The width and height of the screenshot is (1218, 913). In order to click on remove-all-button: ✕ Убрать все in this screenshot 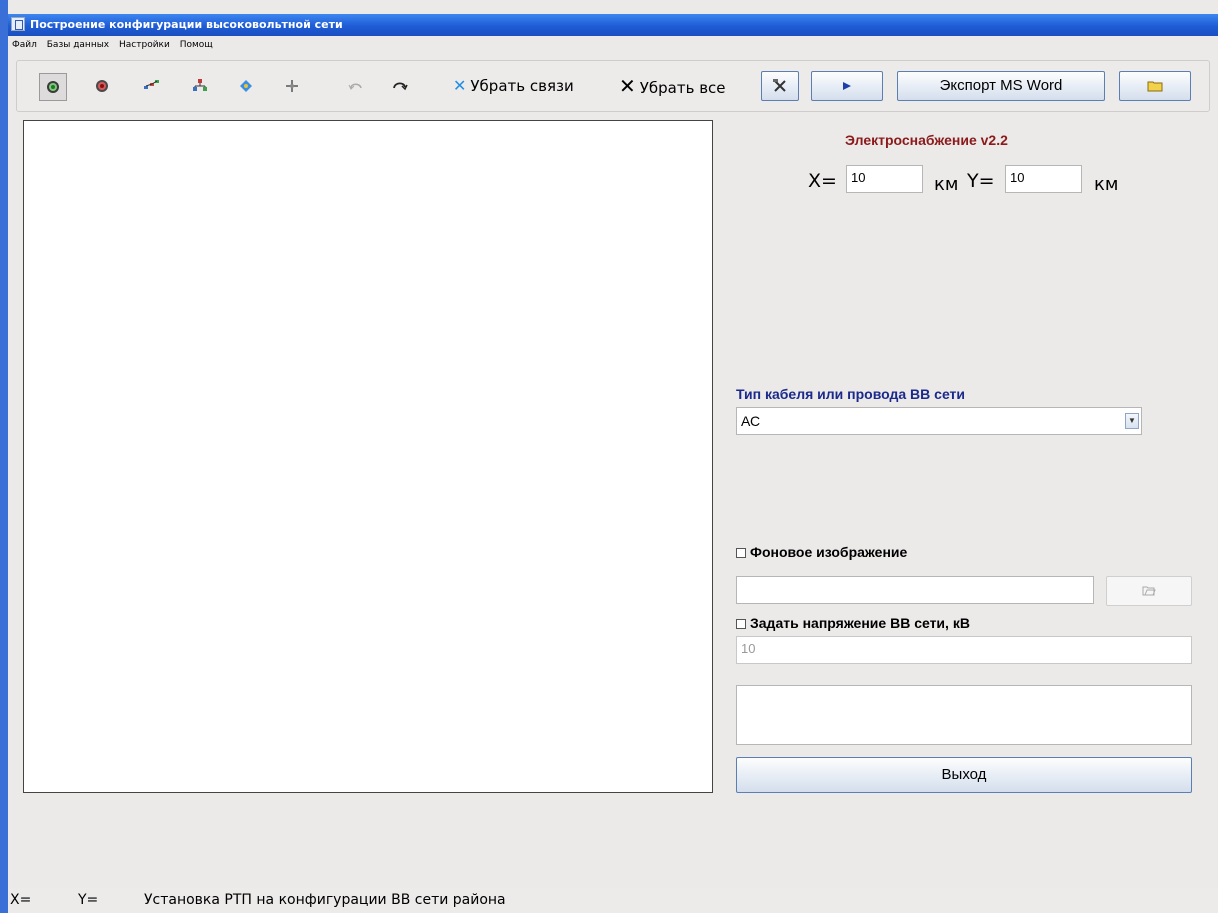, I will do `click(672, 86)`.